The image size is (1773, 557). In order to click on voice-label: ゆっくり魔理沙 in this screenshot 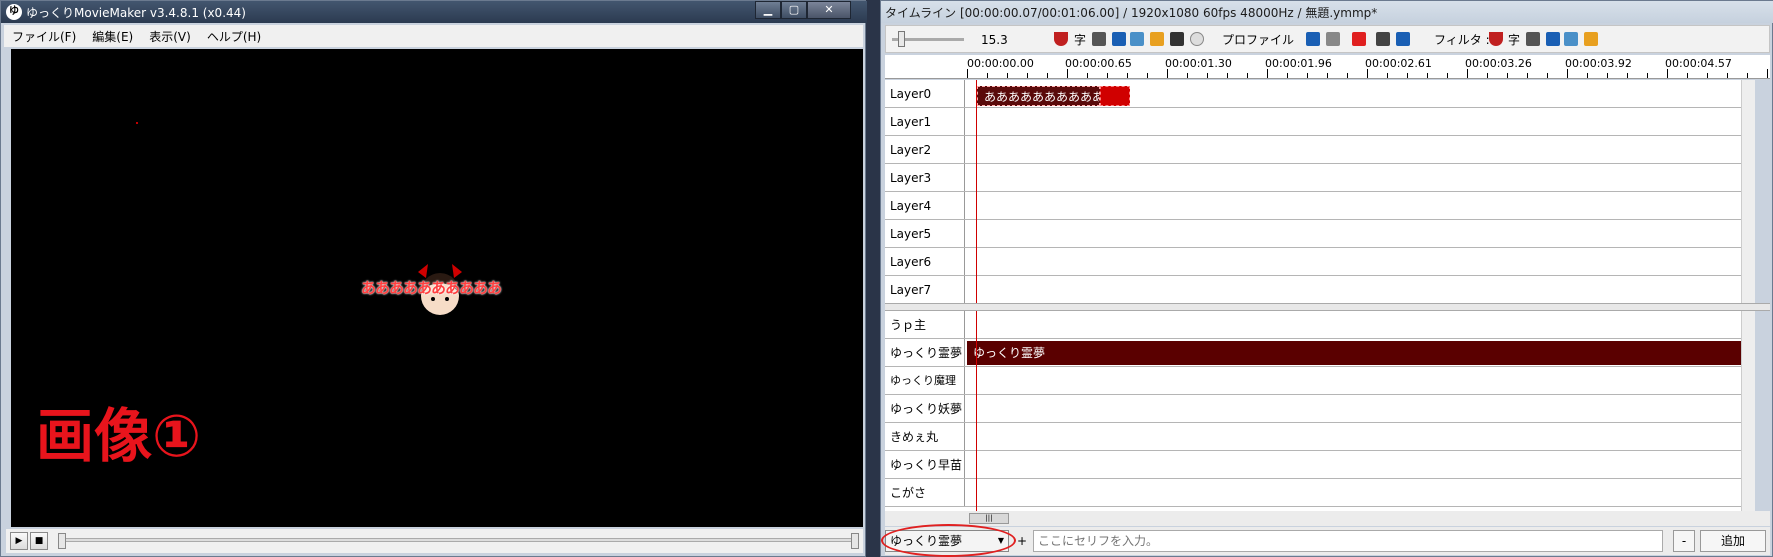, I will do `click(925, 391)`.